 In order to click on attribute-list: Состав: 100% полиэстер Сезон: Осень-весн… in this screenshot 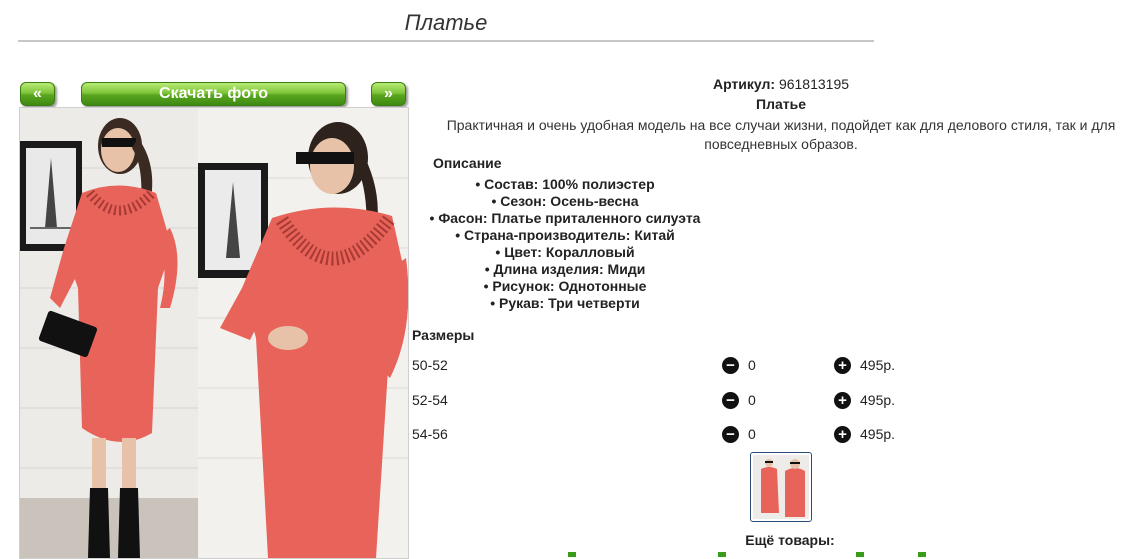, I will do `click(565, 244)`.